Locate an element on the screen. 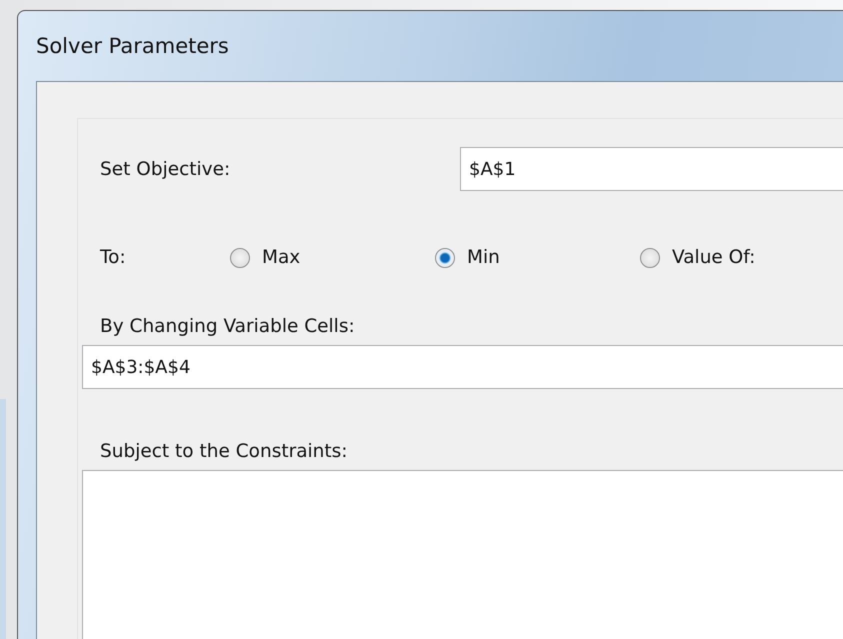 This screenshot has height=639, width=843. to-label: To: is located at coordinates (113, 257).